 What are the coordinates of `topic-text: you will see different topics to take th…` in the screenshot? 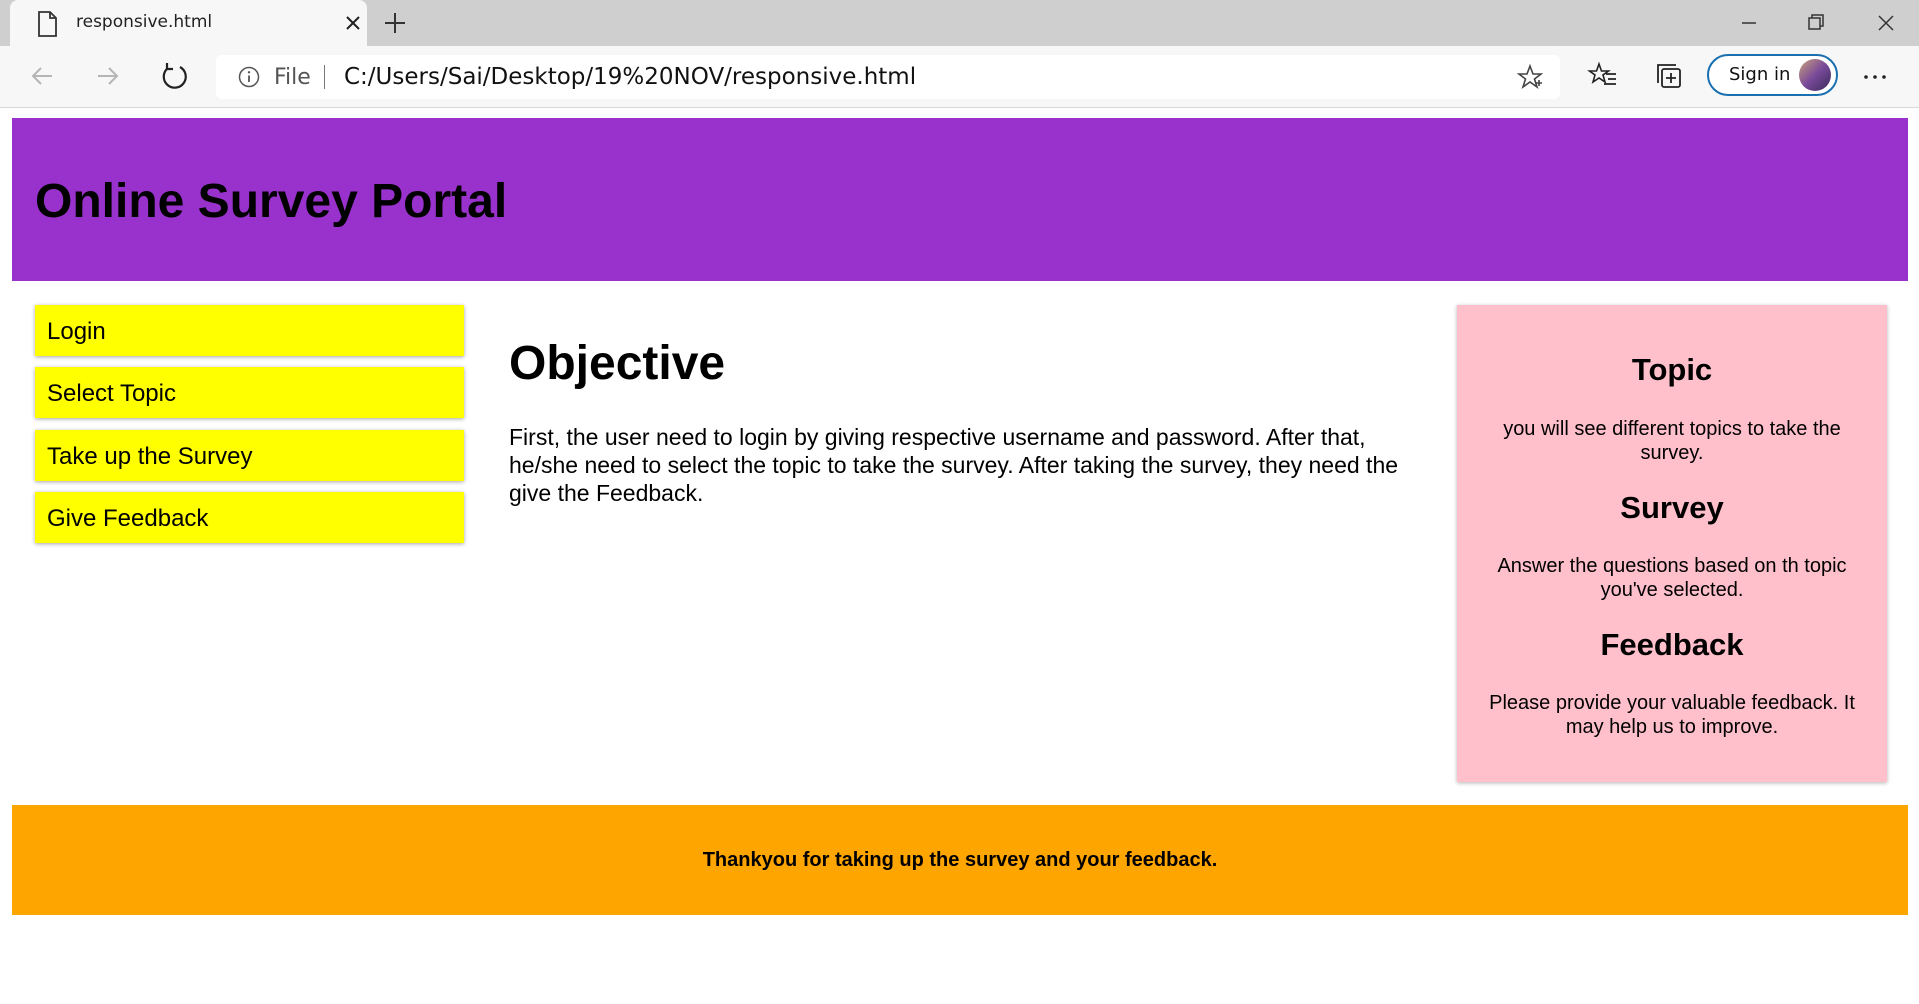 It's located at (1672, 441).